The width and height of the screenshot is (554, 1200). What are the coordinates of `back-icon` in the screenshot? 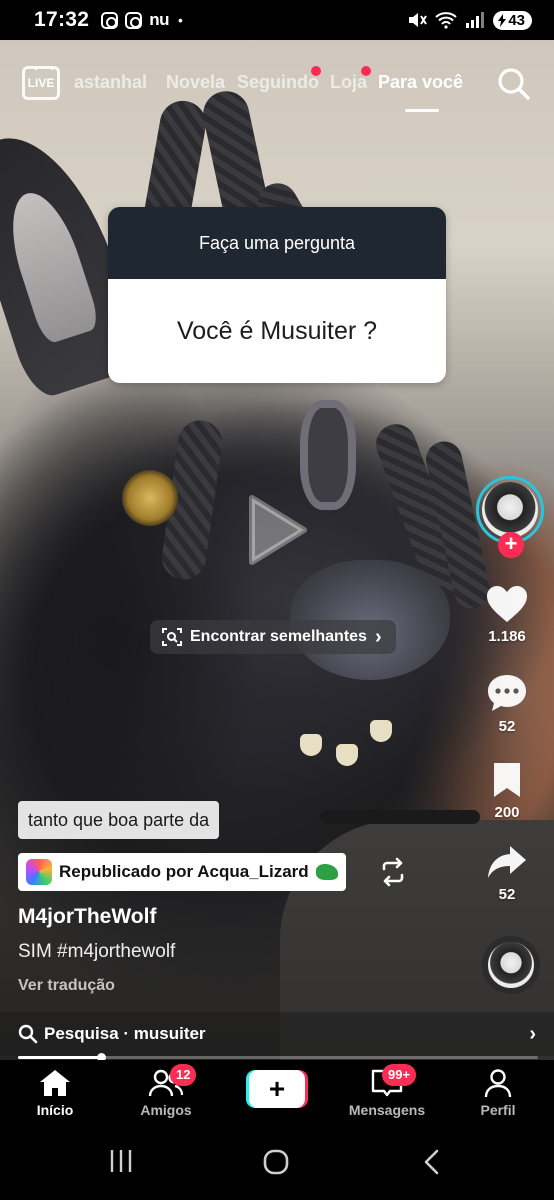 It's located at (432, 1162).